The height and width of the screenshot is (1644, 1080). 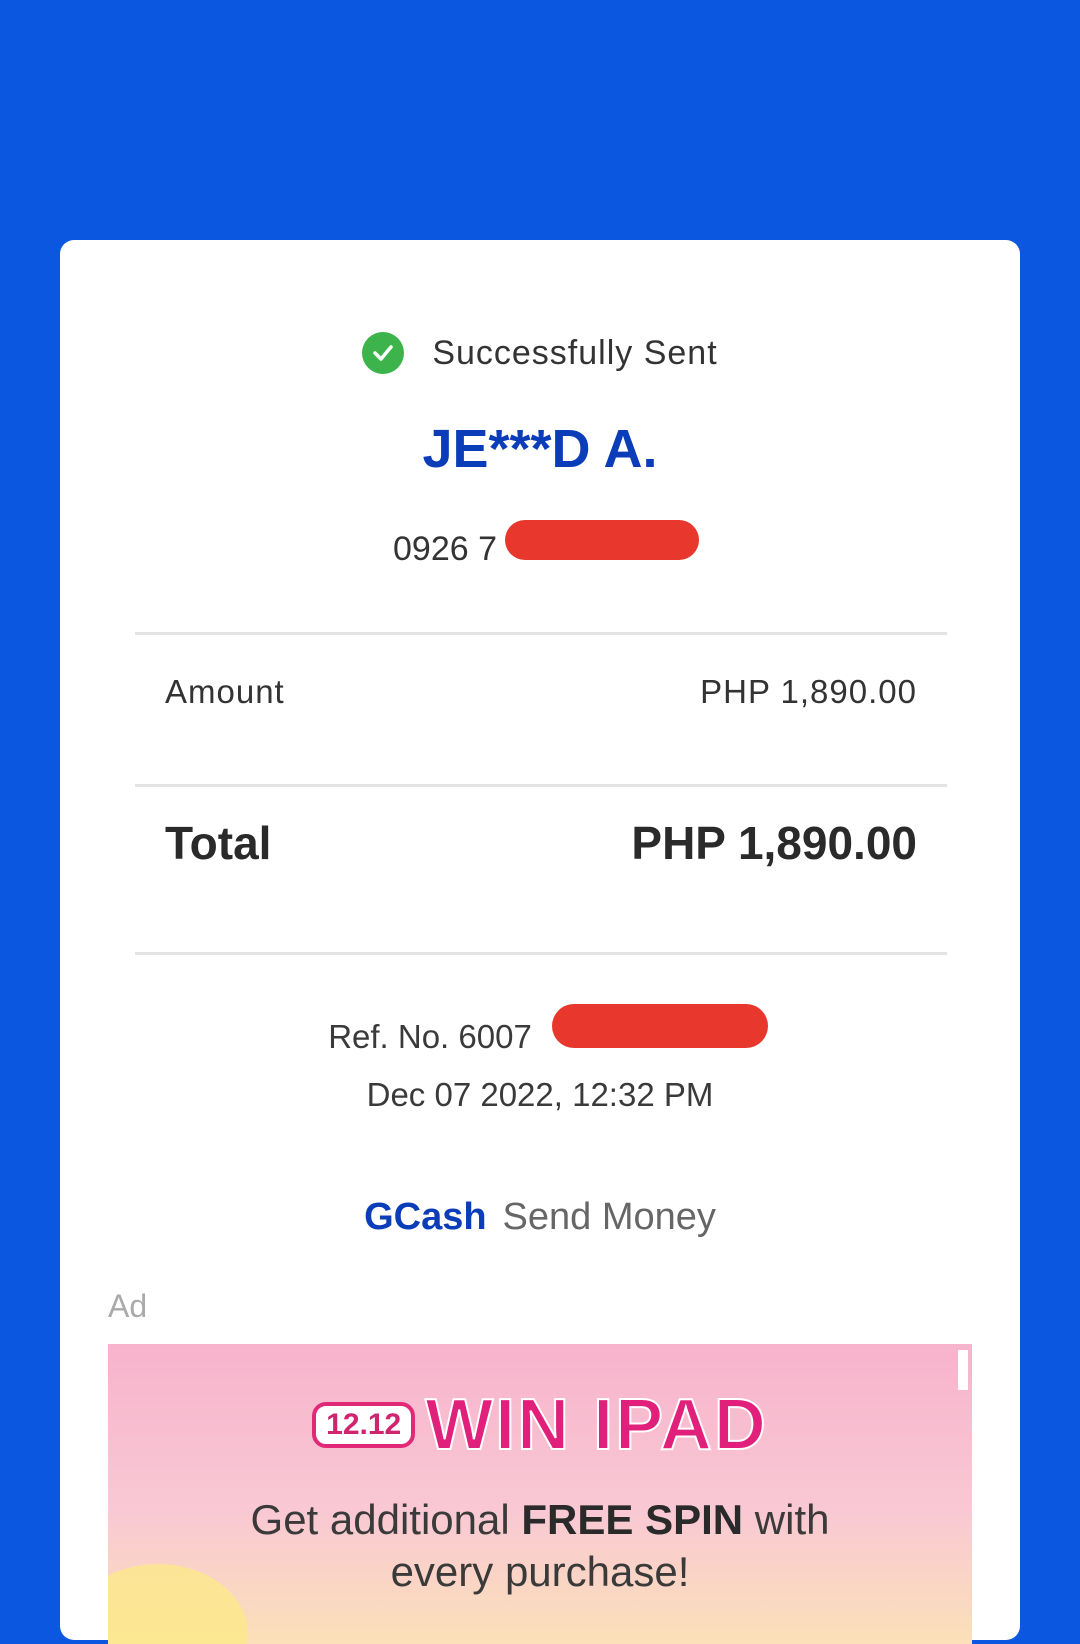 I want to click on ad-text: every purchase!, so click(x=540, y=1571).